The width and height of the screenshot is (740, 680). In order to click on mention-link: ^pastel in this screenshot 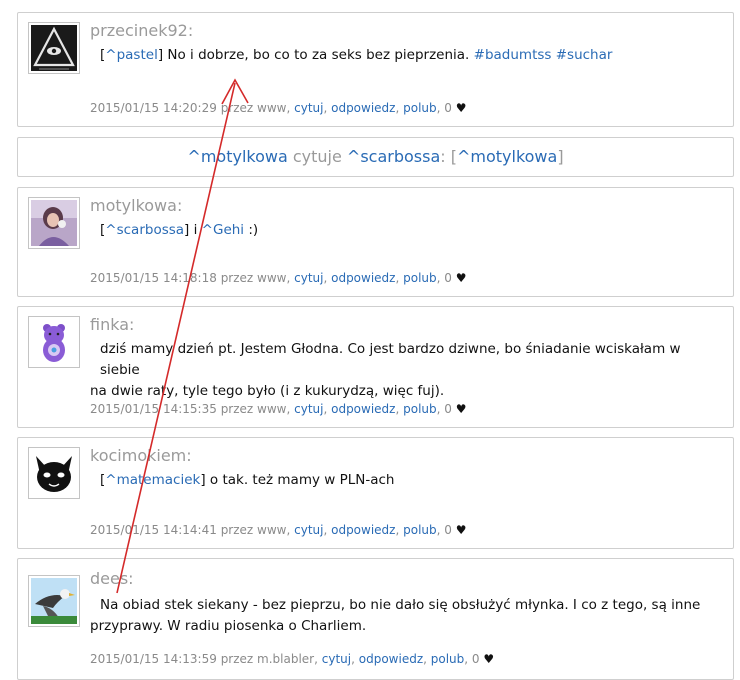, I will do `click(131, 55)`.